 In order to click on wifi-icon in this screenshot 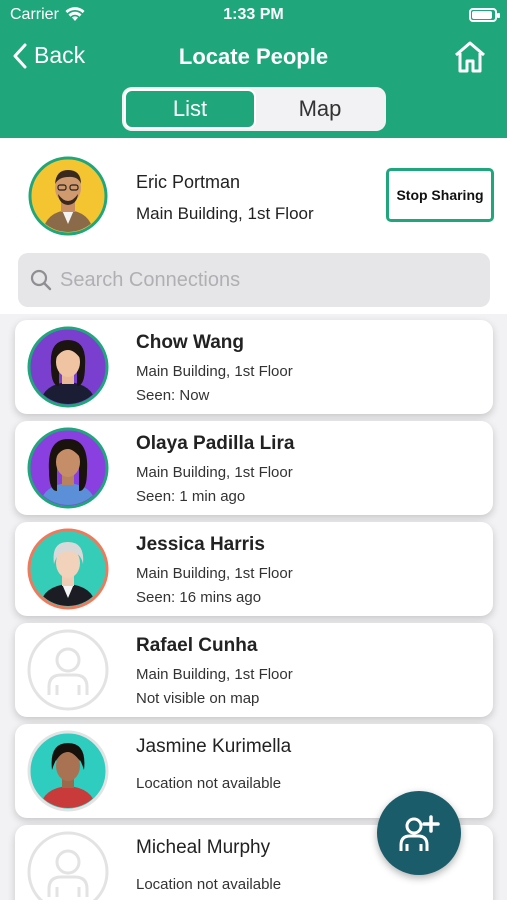, I will do `click(75, 14)`.